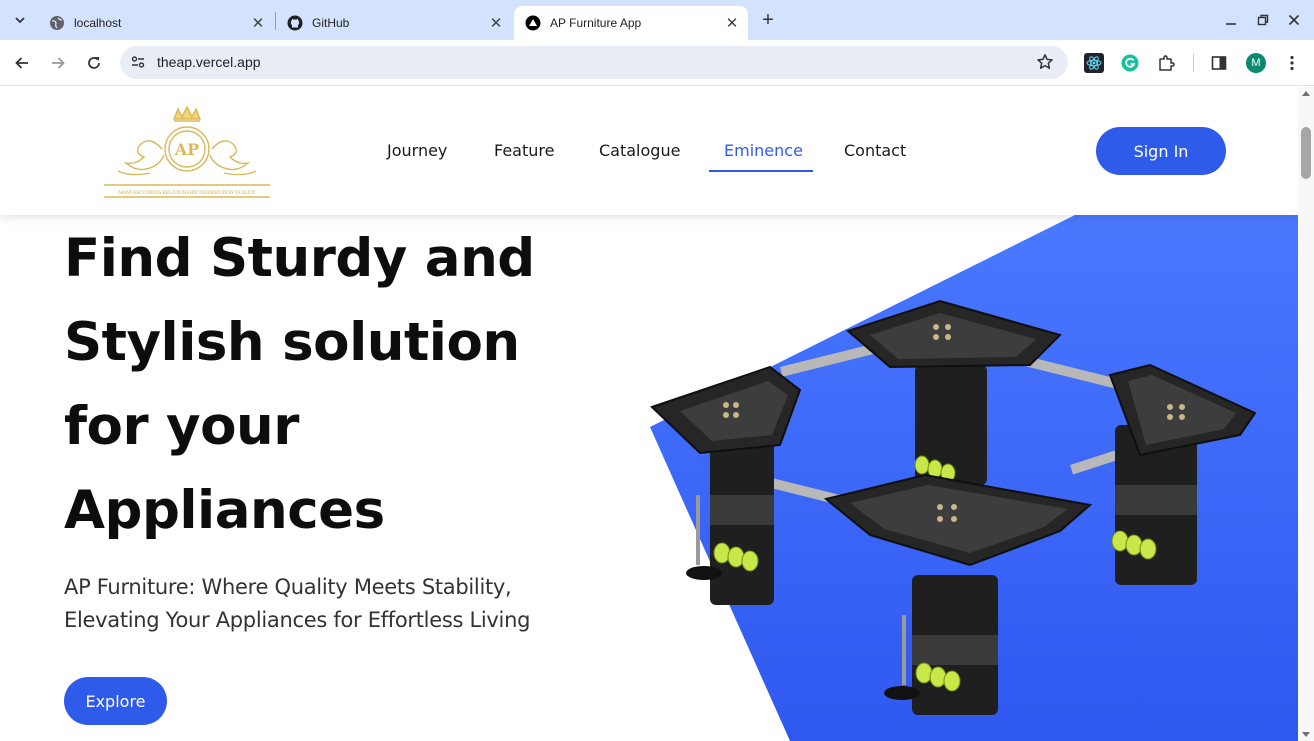  I want to click on hero-title-line: for your, so click(181, 426).